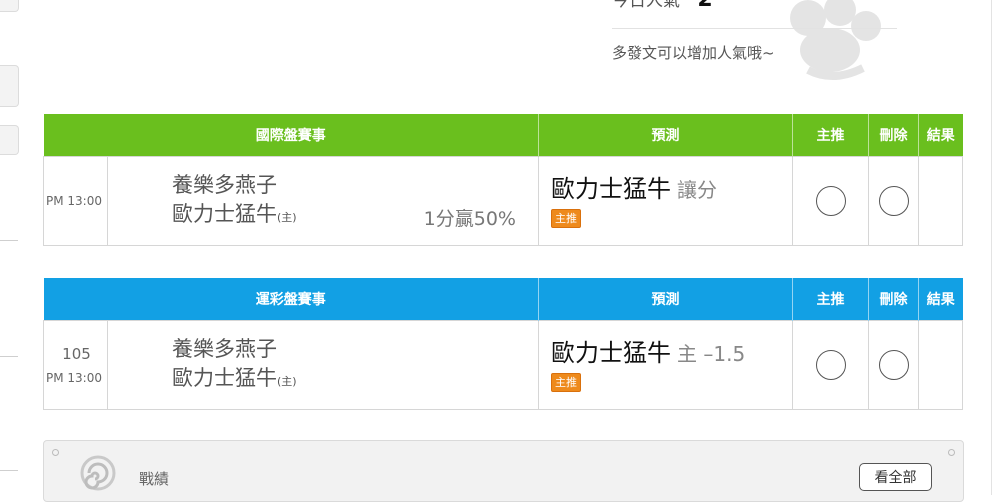 The height and width of the screenshot is (502, 998). I want to click on prediction-line: 歐力士猛牛主 –1.5, so click(665, 353).